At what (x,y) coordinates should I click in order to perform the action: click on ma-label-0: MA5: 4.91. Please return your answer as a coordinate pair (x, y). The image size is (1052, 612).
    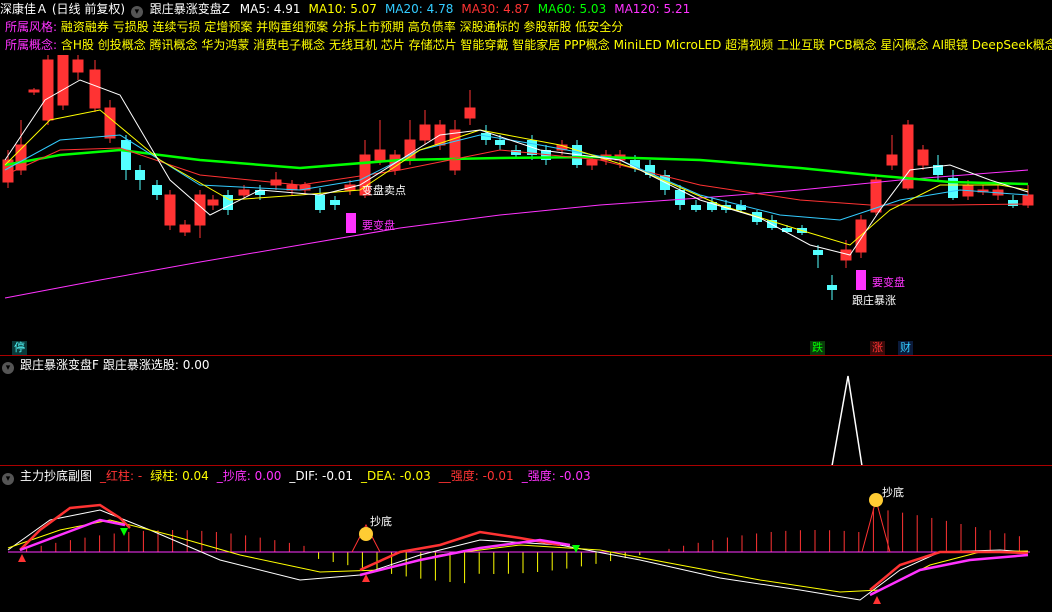
    Looking at the image, I should click on (270, 9).